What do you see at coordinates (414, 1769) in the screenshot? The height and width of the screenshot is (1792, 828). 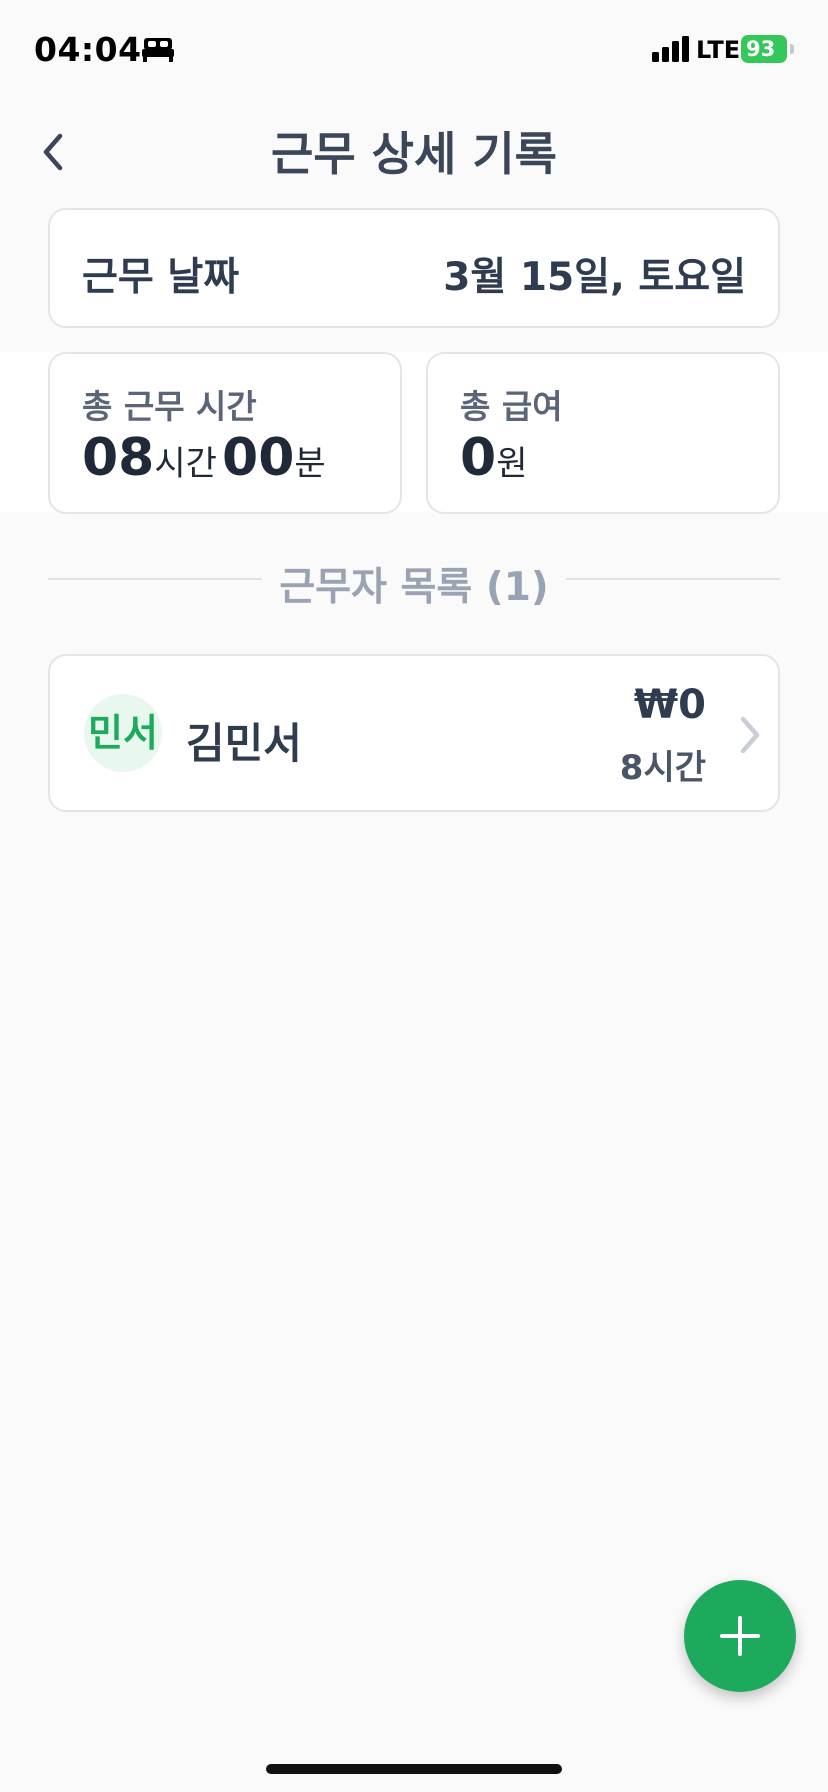 I see `home-indicator` at bounding box center [414, 1769].